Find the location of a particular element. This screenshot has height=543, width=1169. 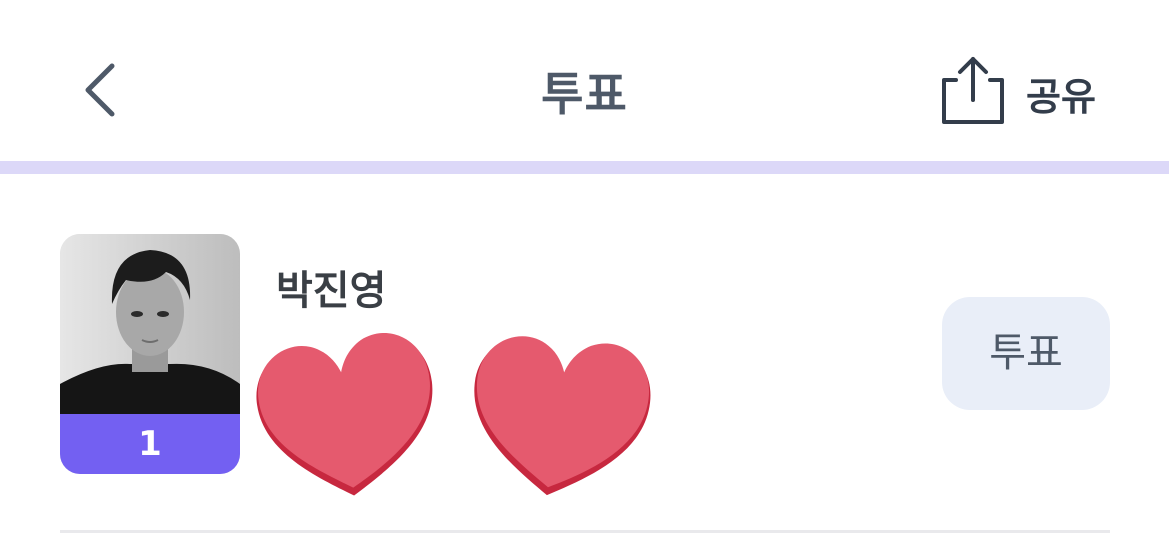

header-divider is located at coordinates (584, 167).